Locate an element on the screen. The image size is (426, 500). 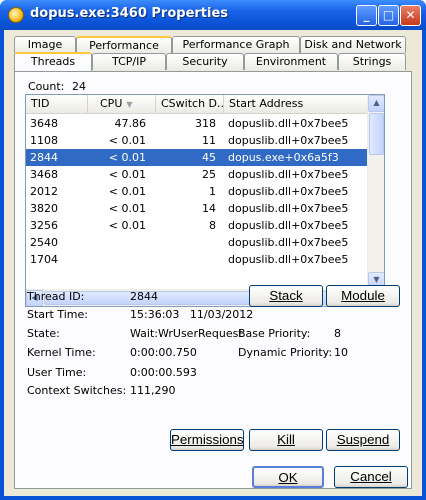
tab-tcp-ip: TCP/IP is located at coordinates (129, 61).